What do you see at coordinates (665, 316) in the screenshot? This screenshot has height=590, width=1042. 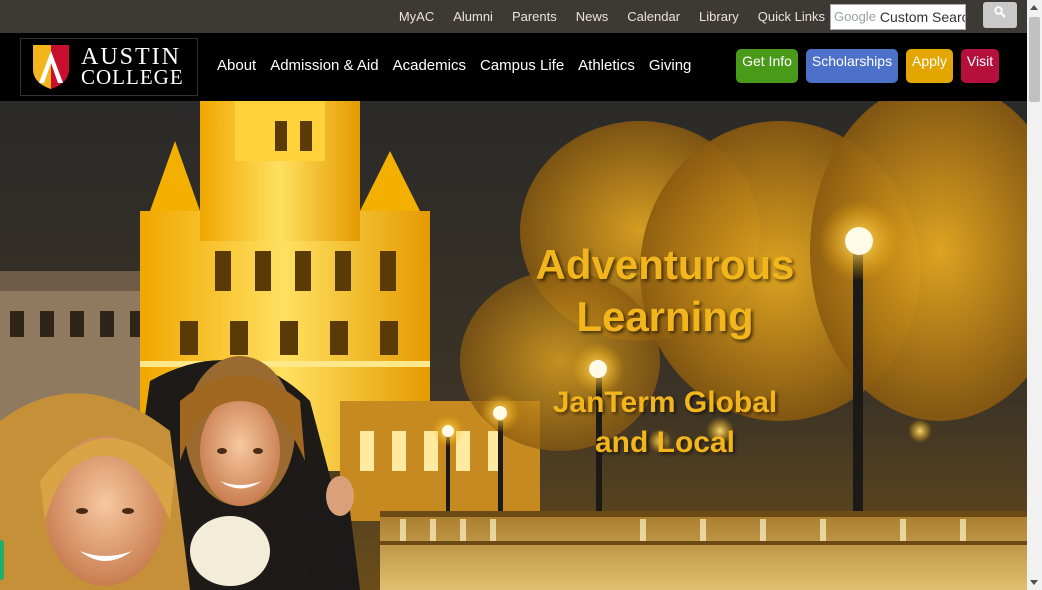 I see `hero-title-line-2: Learning` at bounding box center [665, 316].